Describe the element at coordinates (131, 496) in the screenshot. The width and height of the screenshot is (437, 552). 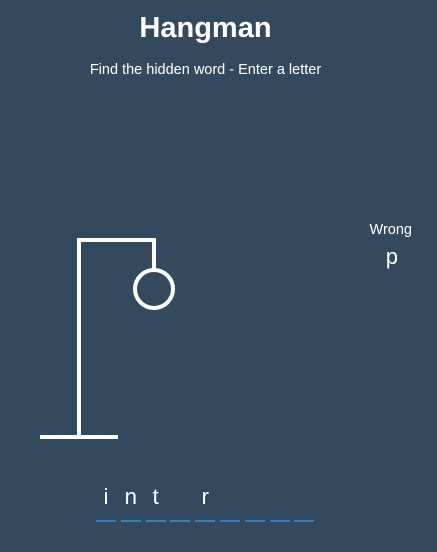
I see `letter-slot-char: n` at that location.